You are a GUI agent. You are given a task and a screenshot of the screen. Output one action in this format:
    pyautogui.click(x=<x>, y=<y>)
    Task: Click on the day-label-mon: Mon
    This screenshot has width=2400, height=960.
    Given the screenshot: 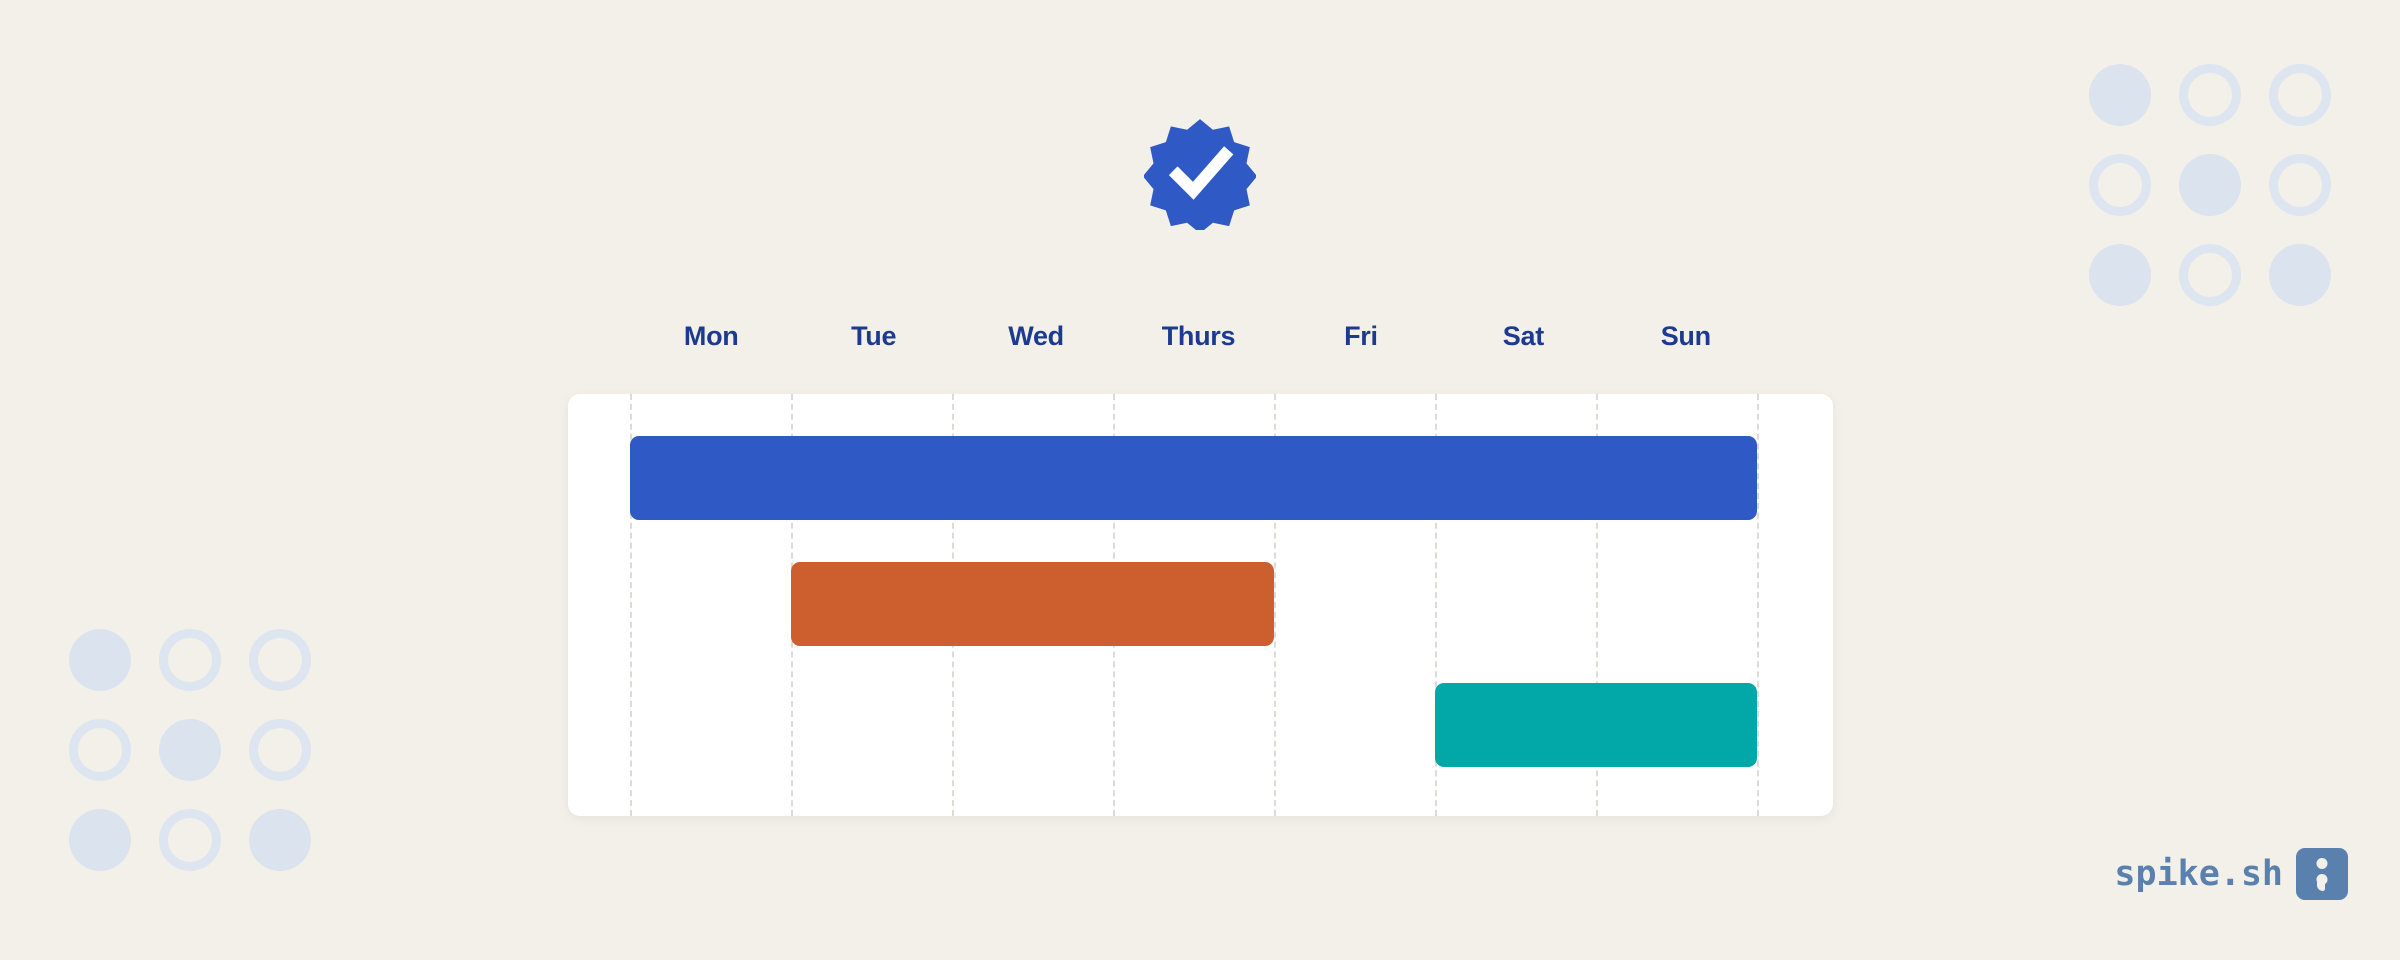 What is the action you would take?
    pyautogui.click(x=711, y=336)
    